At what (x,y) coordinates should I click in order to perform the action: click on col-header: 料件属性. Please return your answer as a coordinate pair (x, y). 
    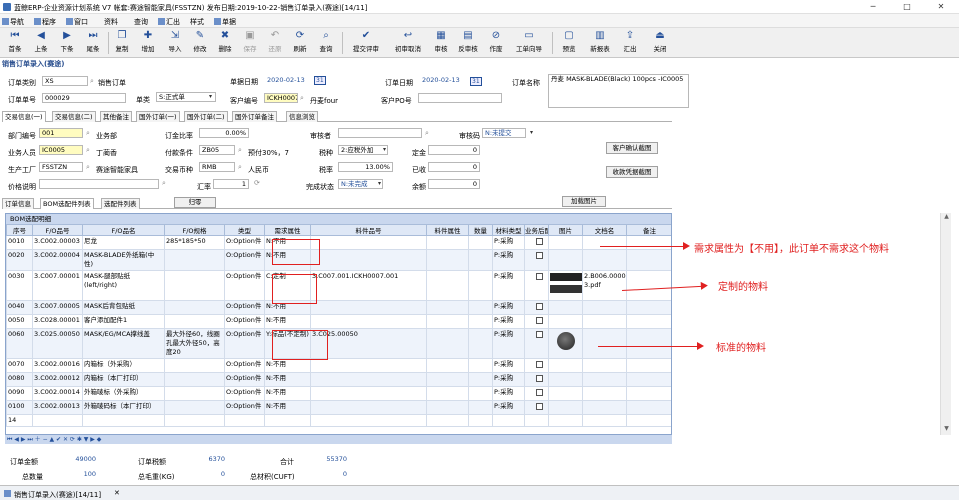
    Looking at the image, I should click on (447, 230).